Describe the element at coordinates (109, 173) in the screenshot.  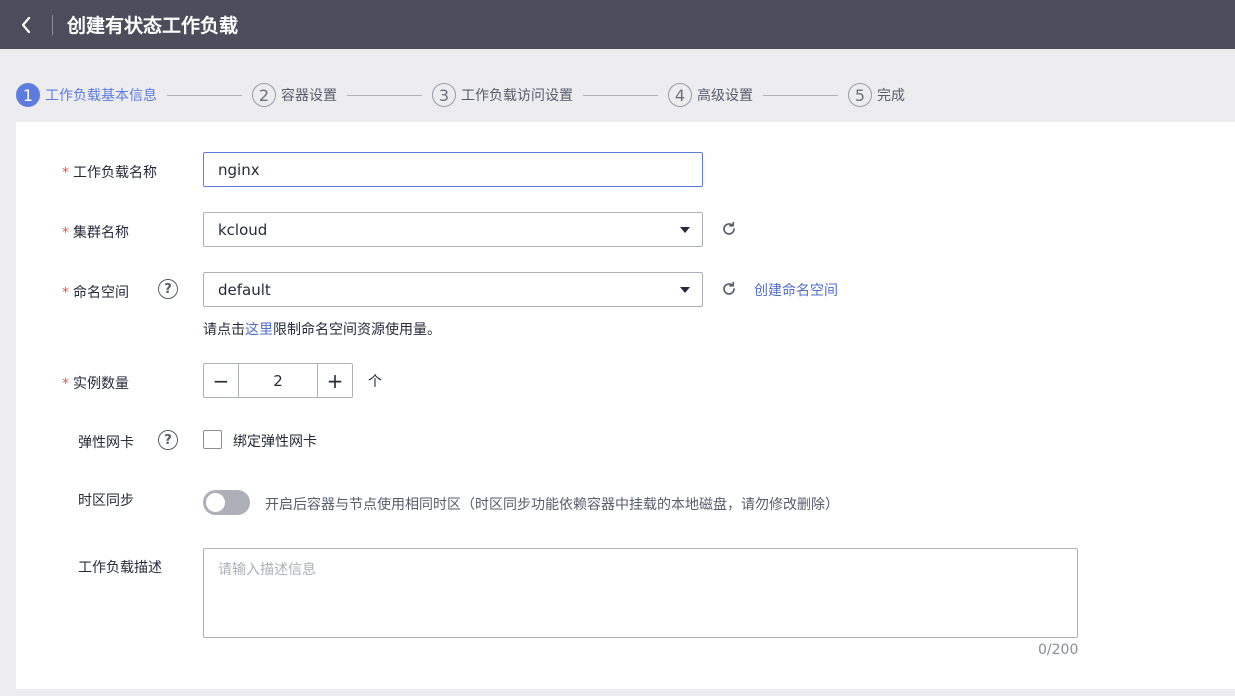
I see `workload-name-label: * 工作负载名称` at that location.